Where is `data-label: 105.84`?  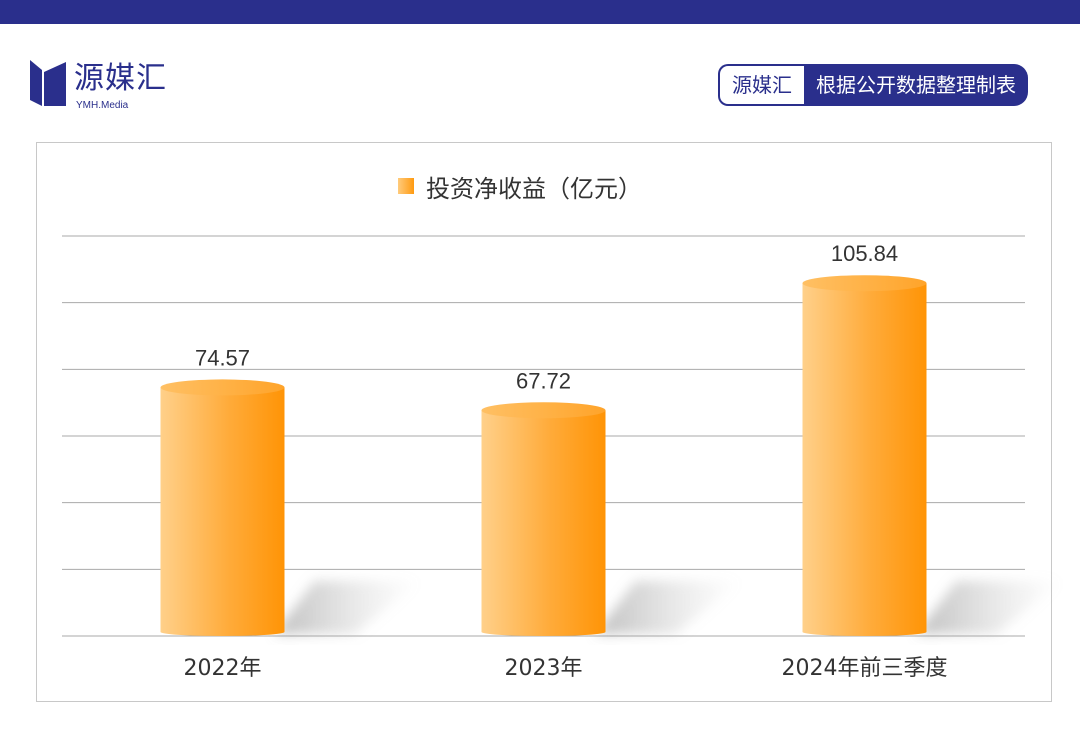
data-label: 105.84 is located at coordinates (864, 253).